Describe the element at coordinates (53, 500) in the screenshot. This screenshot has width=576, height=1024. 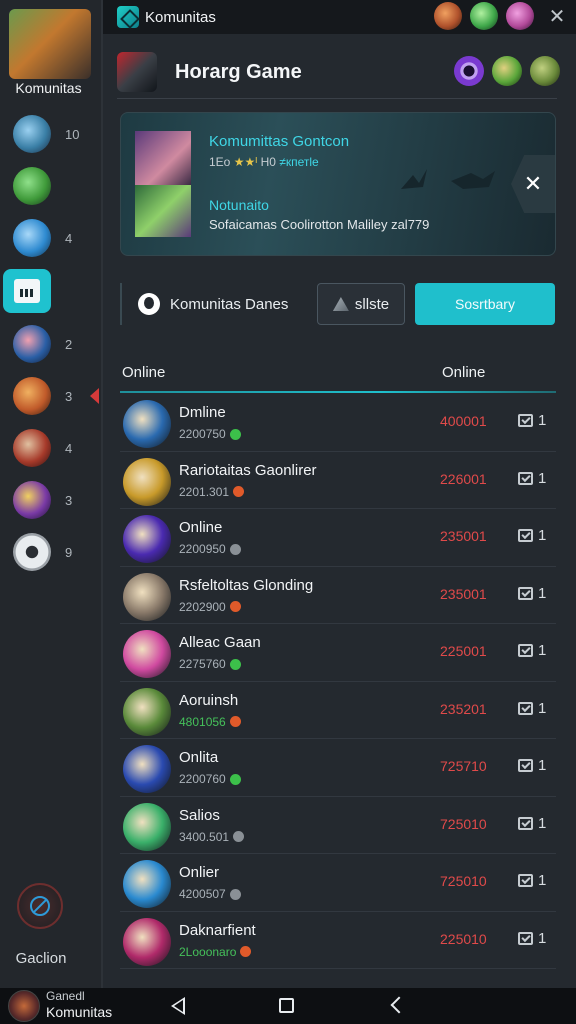
I see `sidebar-item-8: 3` at that location.